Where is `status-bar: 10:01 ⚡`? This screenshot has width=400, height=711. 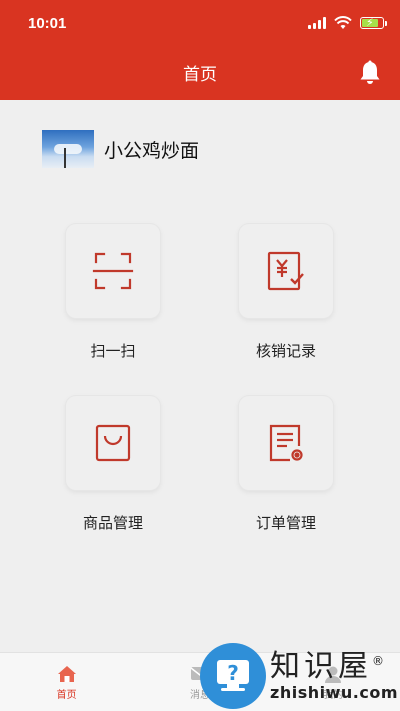
status-bar: 10:01 ⚡ is located at coordinates (200, 23).